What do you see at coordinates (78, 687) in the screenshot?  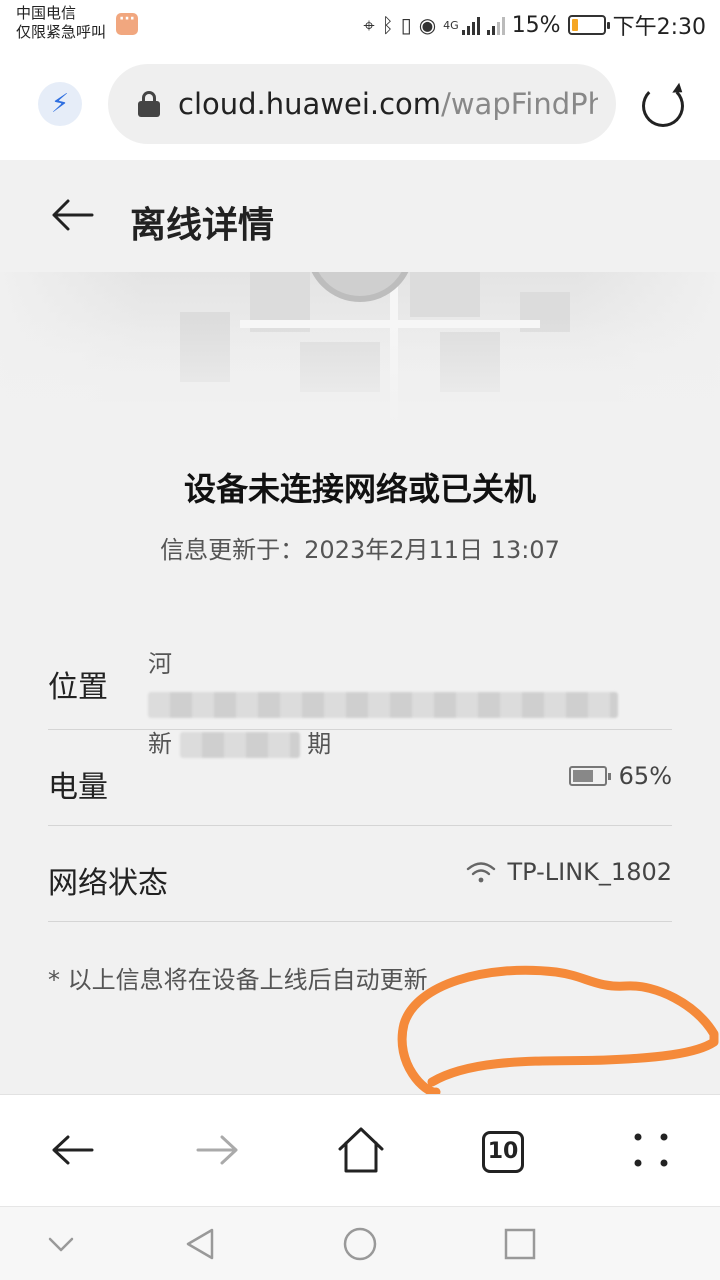 I see `location-label: 位置` at bounding box center [78, 687].